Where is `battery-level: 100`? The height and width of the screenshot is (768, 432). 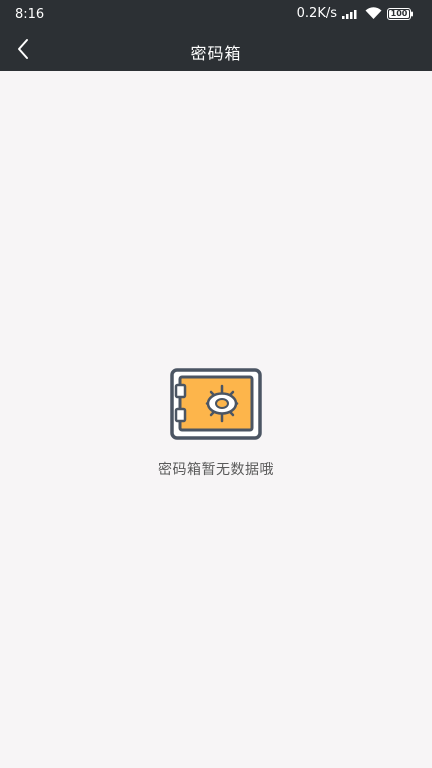
battery-level: 100 is located at coordinates (399, 13).